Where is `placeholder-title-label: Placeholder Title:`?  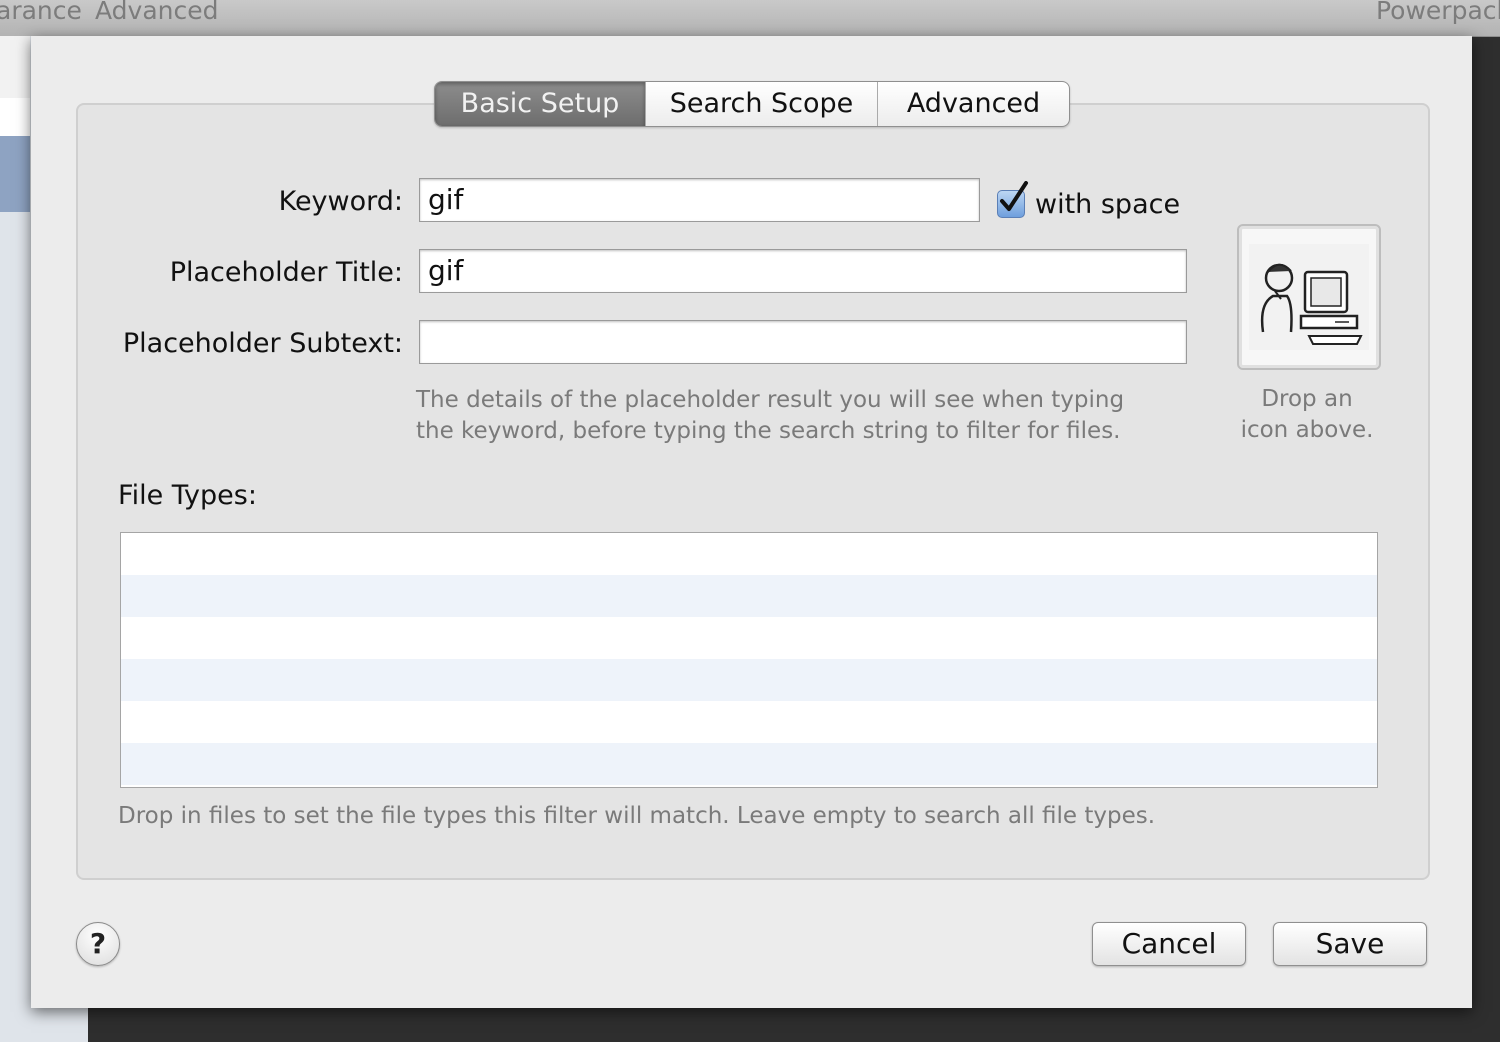 placeholder-title-label: Placeholder Title: is located at coordinates (286, 272).